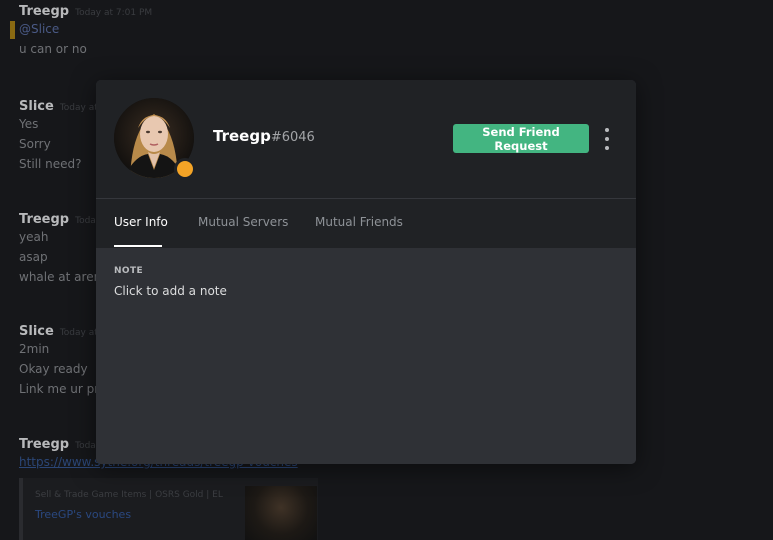  What do you see at coordinates (129, 495) in the screenshot?
I see `embed-provider: Sell & Trade Game Items | OSRS Gold | EL` at bounding box center [129, 495].